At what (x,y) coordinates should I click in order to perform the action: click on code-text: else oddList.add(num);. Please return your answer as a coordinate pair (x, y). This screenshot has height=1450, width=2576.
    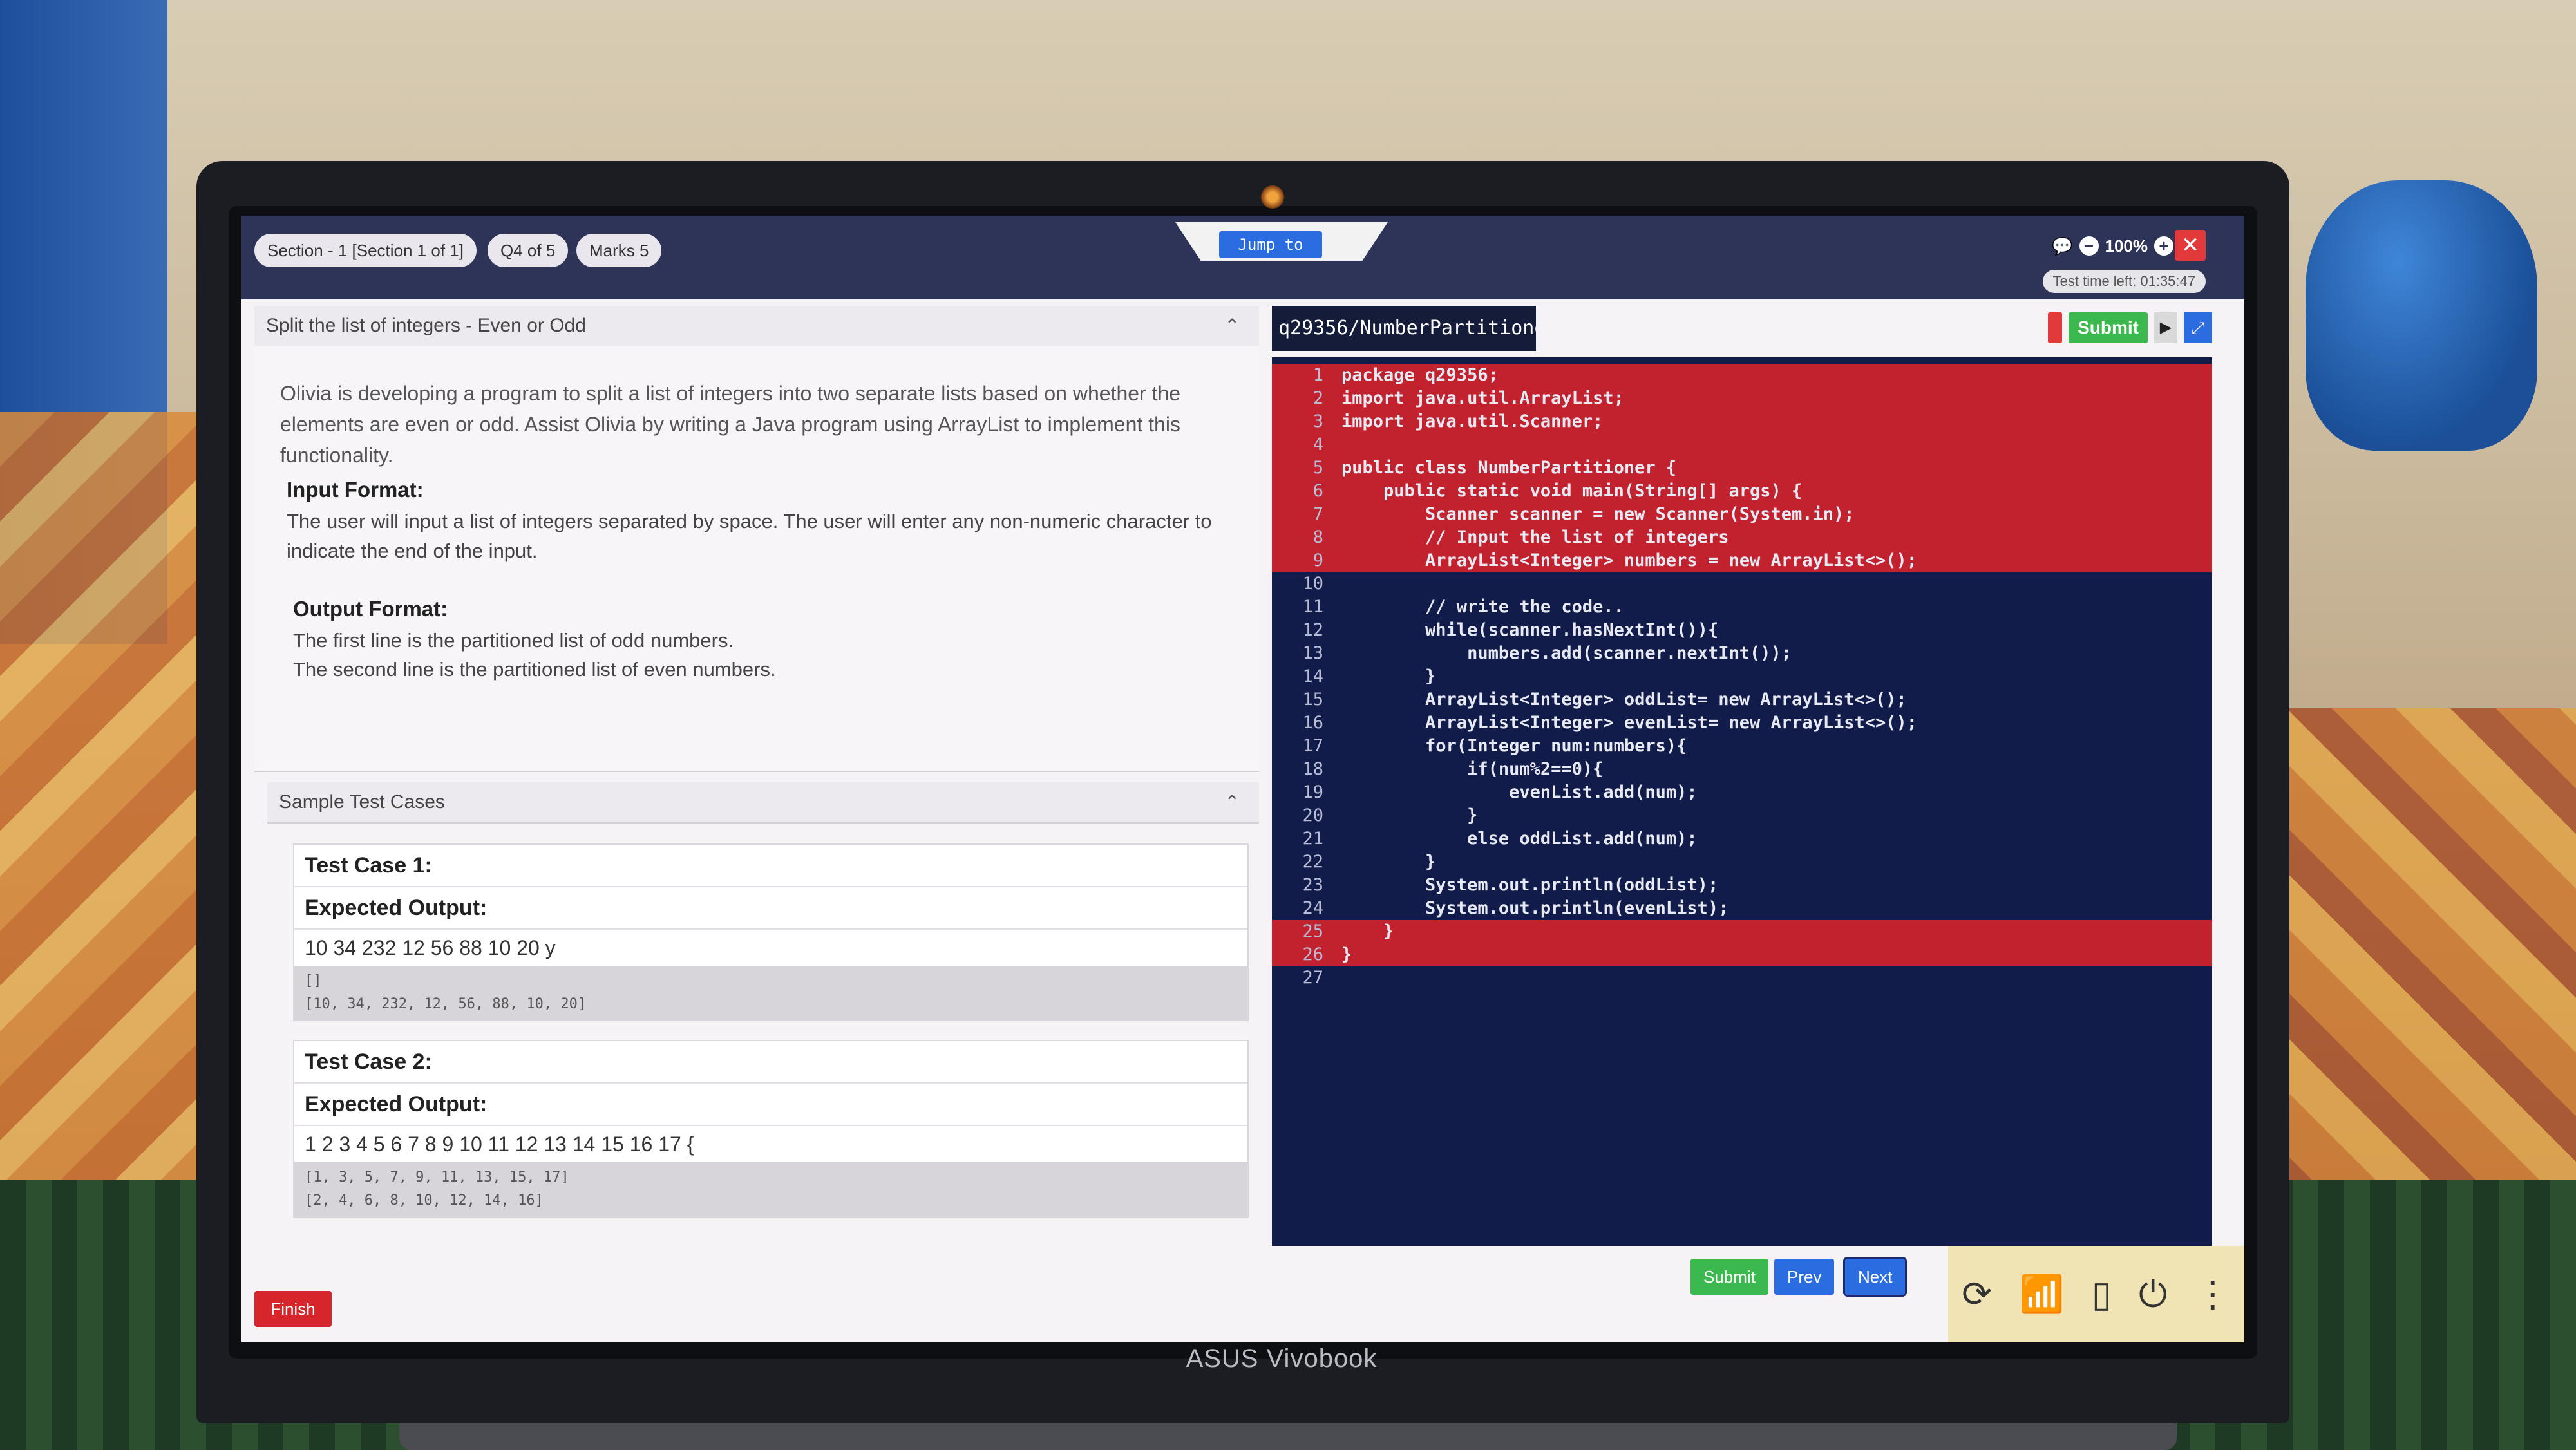
    Looking at the image, I should click on (1519, 839).